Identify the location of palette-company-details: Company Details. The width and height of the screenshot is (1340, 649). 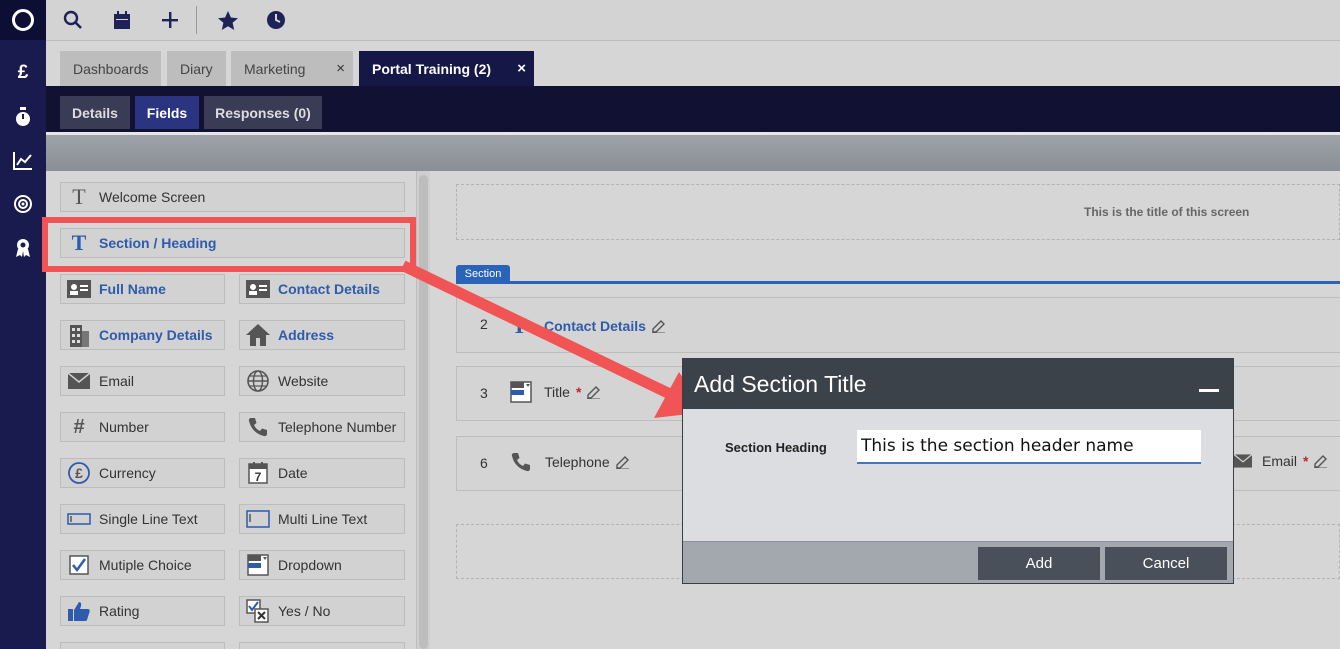
(142, 335).